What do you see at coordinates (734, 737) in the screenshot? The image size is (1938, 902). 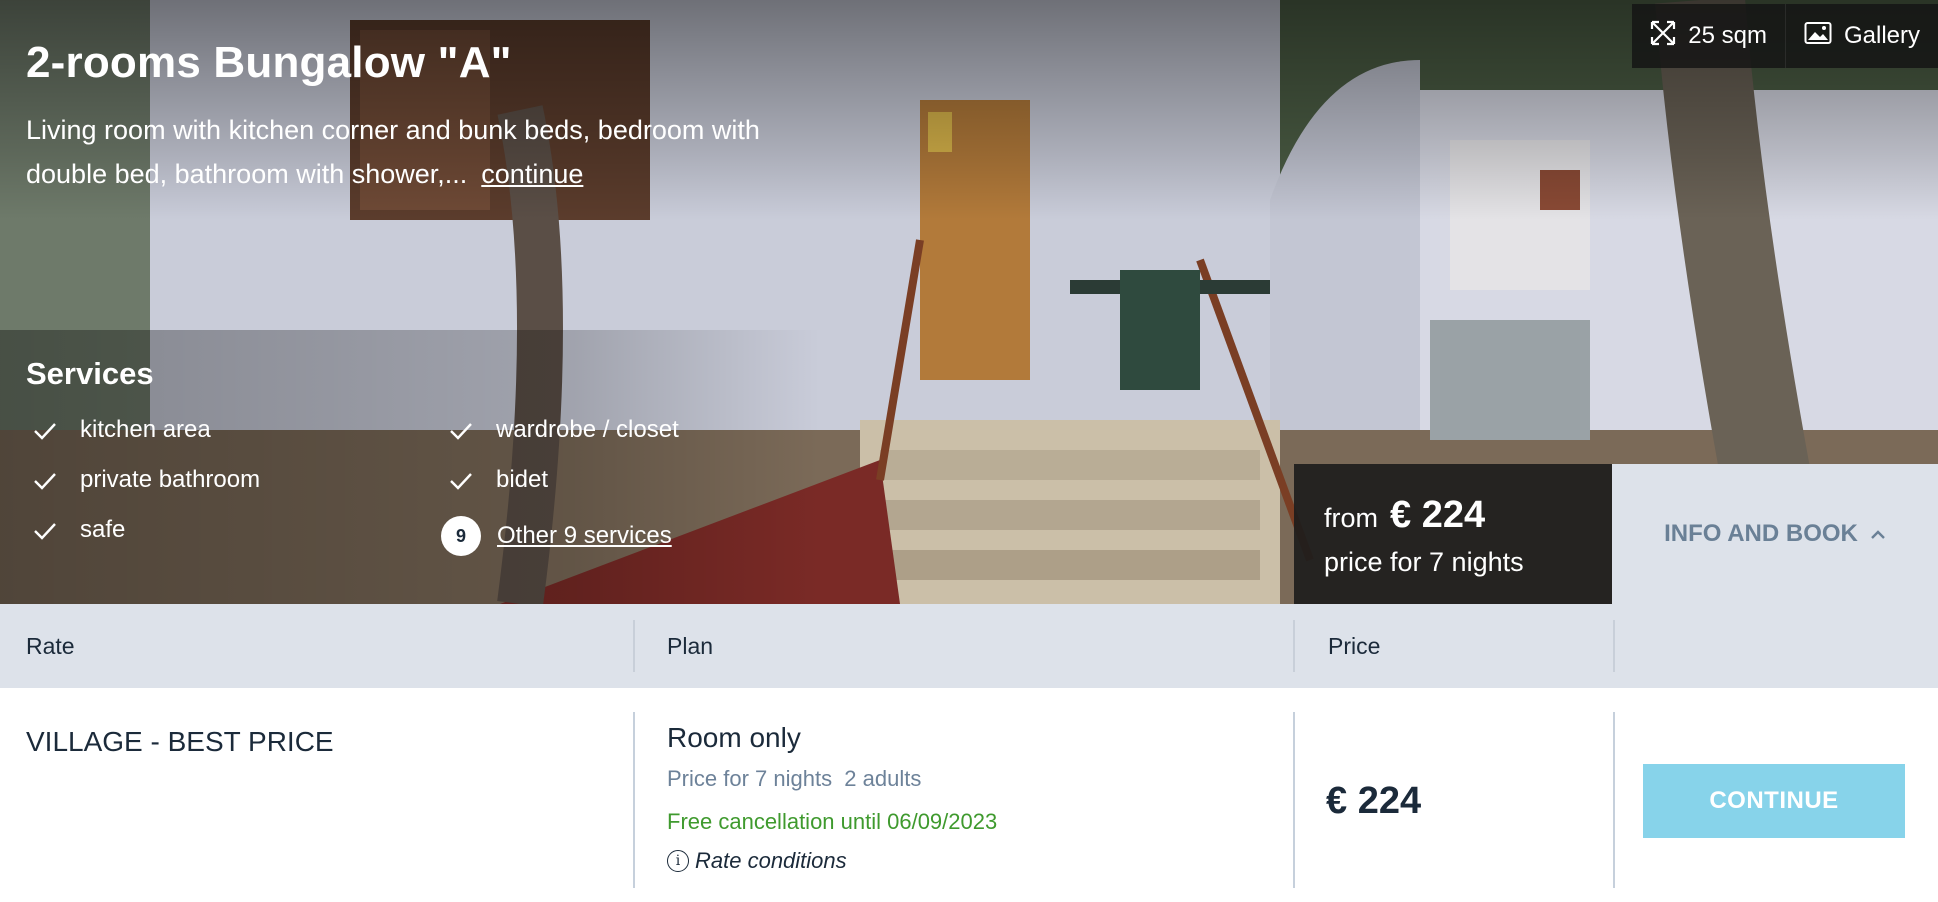 I see `plan-name: Room only` at bounding box center [734, 737].